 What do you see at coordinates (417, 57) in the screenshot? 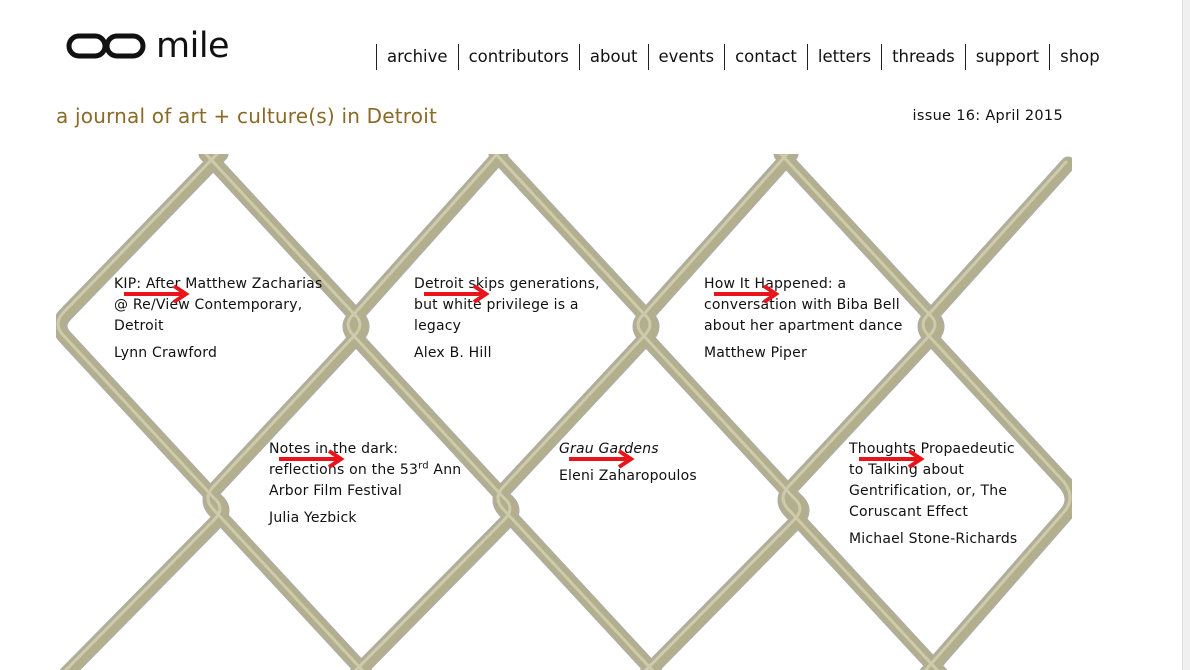
I see `nav-archive: archive` at bounding box center [417, 57].